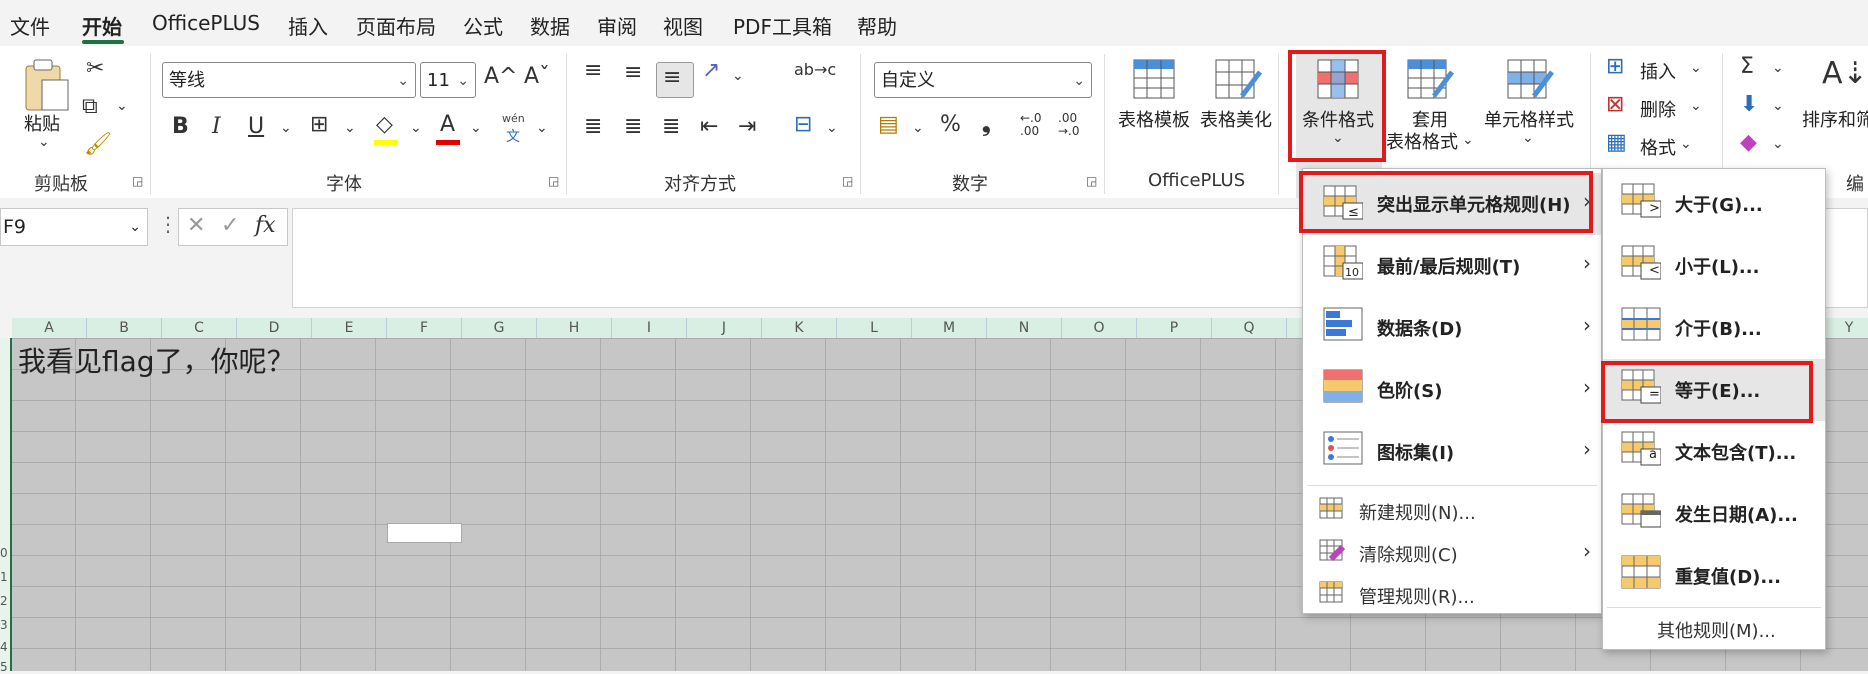 The width and height of the screenshot is (1868, 674). I want to click on table-template-icon, so click(1154, 79).